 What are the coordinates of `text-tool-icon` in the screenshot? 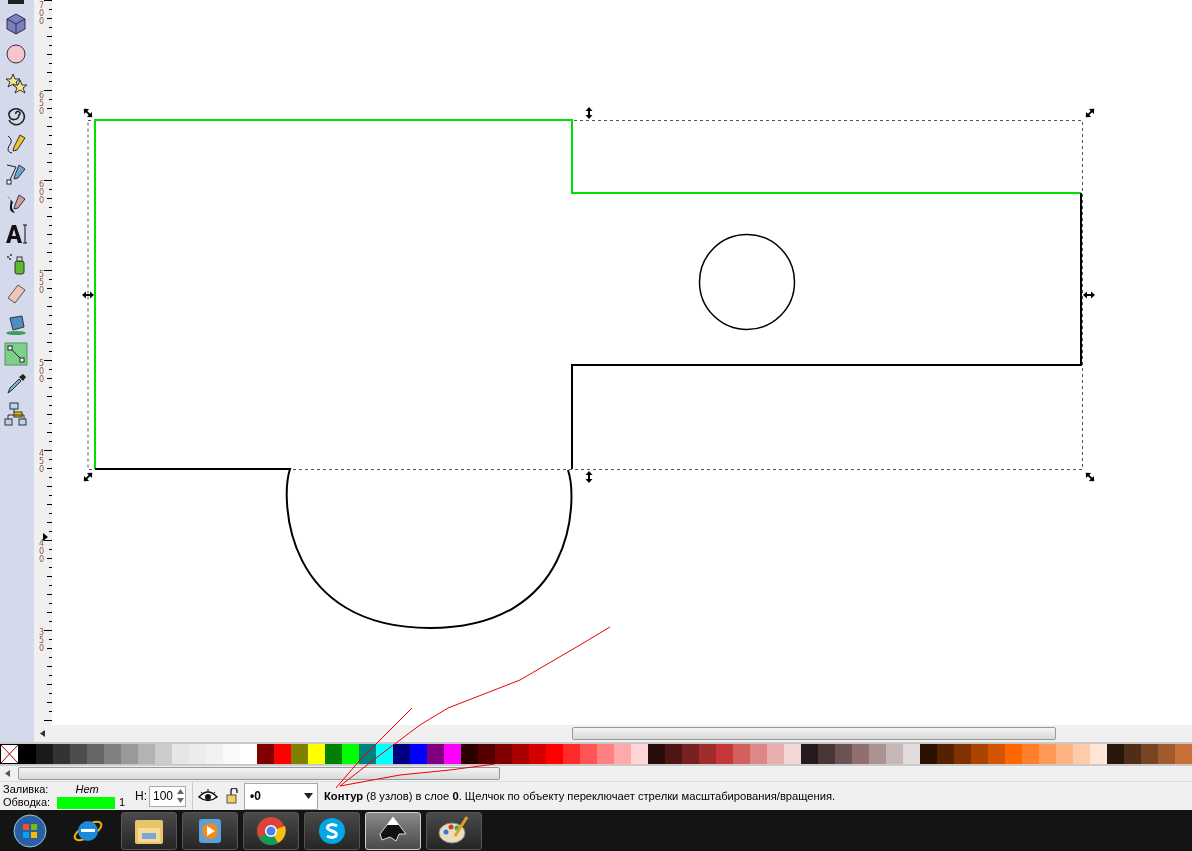 It's located at (16, 234).